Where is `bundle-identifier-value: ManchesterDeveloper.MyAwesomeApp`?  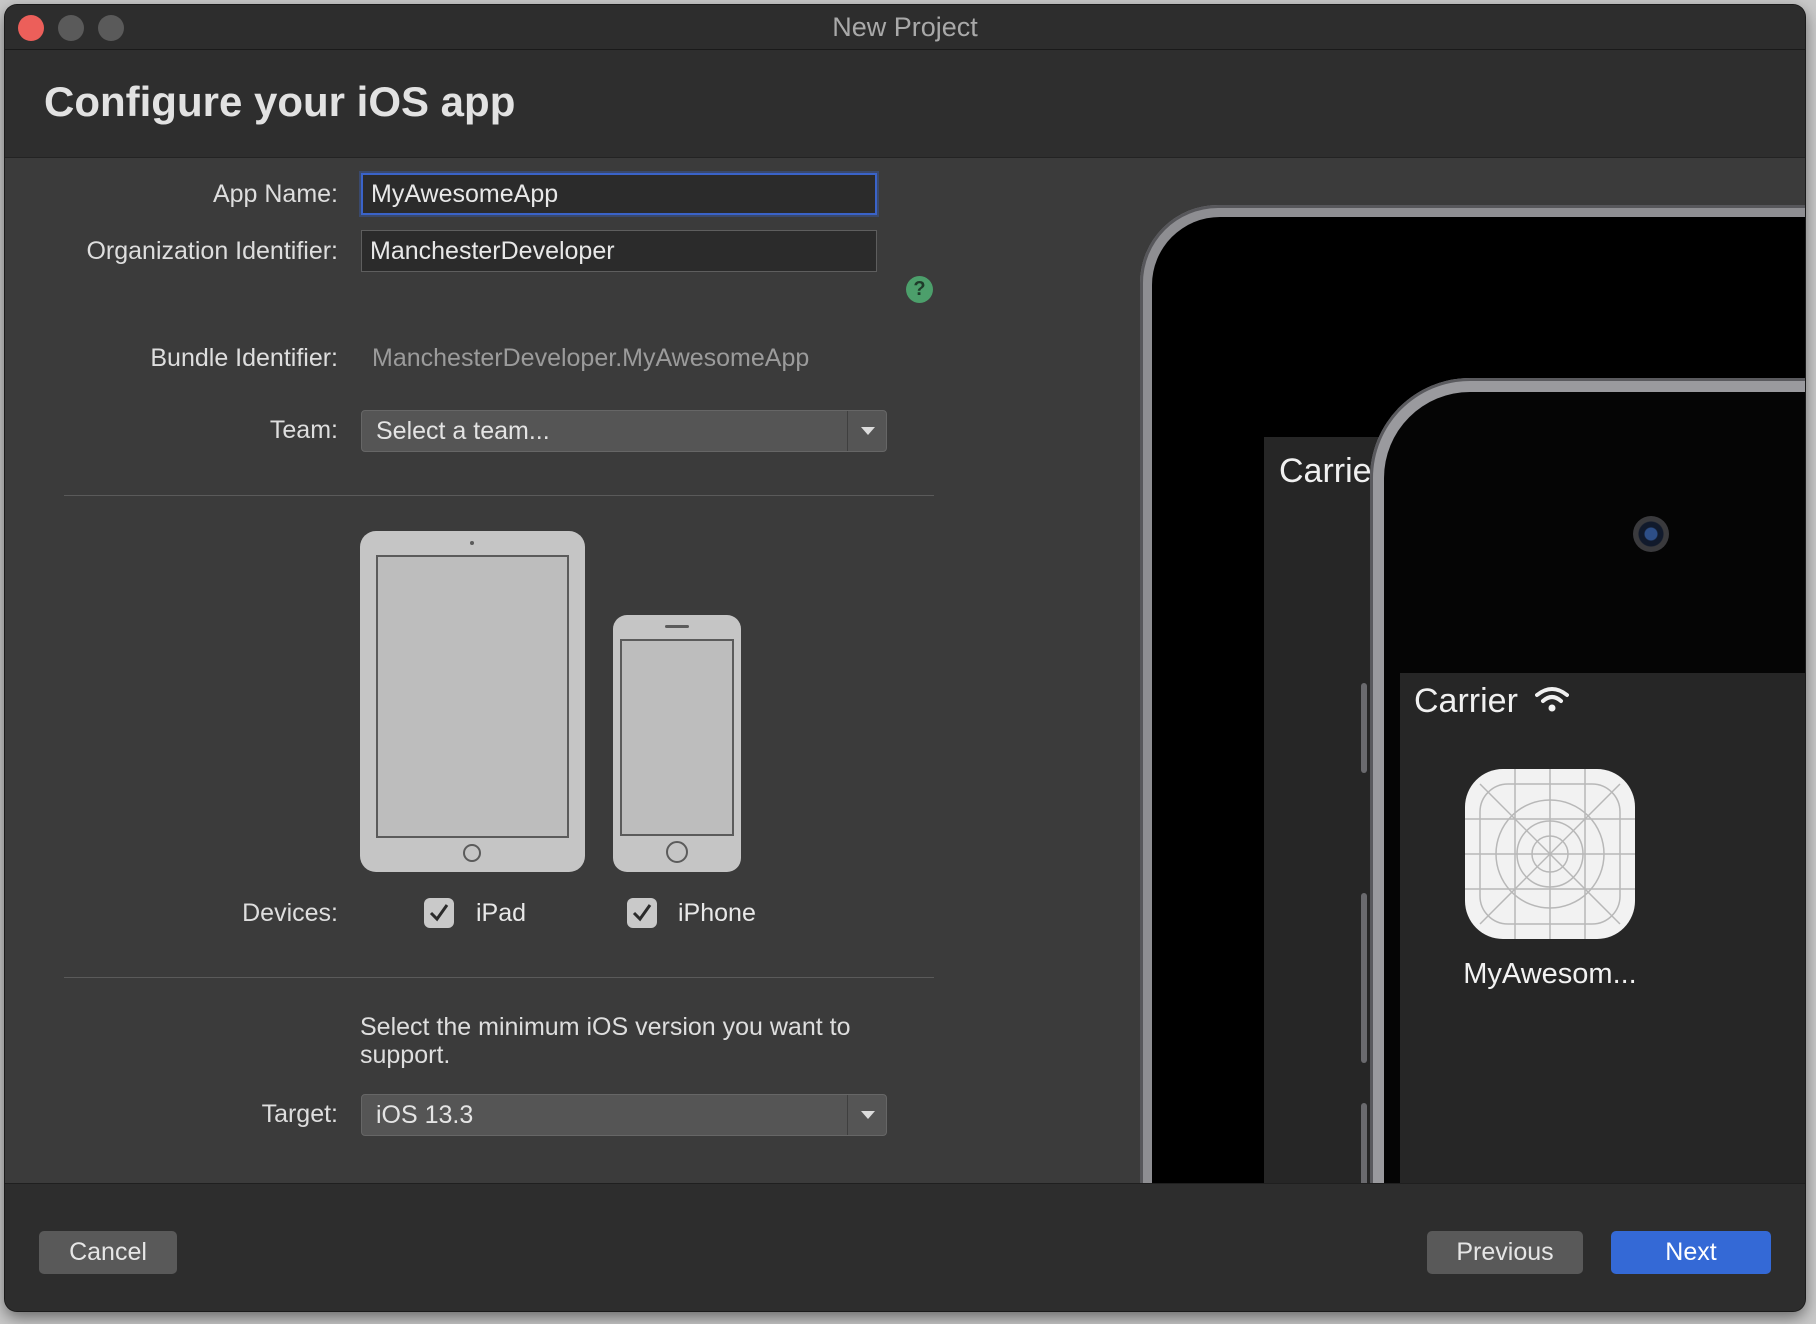 bundle-identifier-value: ManchesterDeveloper.MyAwesomeApp is located at coordinates (591, 358).